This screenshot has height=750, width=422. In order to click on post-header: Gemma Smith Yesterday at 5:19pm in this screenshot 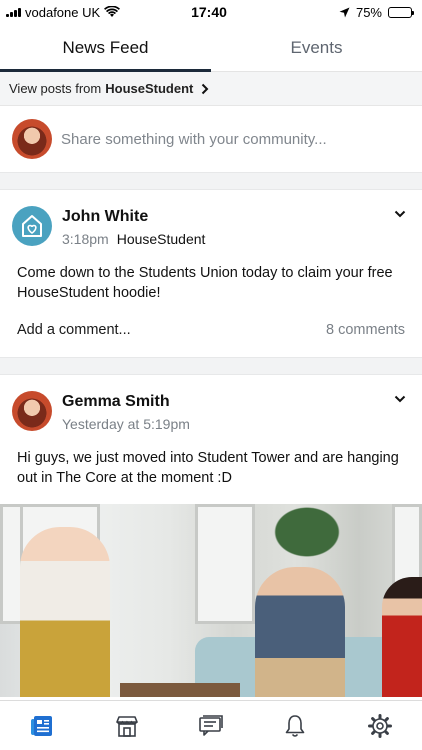, I will do `click(211, 403)`.